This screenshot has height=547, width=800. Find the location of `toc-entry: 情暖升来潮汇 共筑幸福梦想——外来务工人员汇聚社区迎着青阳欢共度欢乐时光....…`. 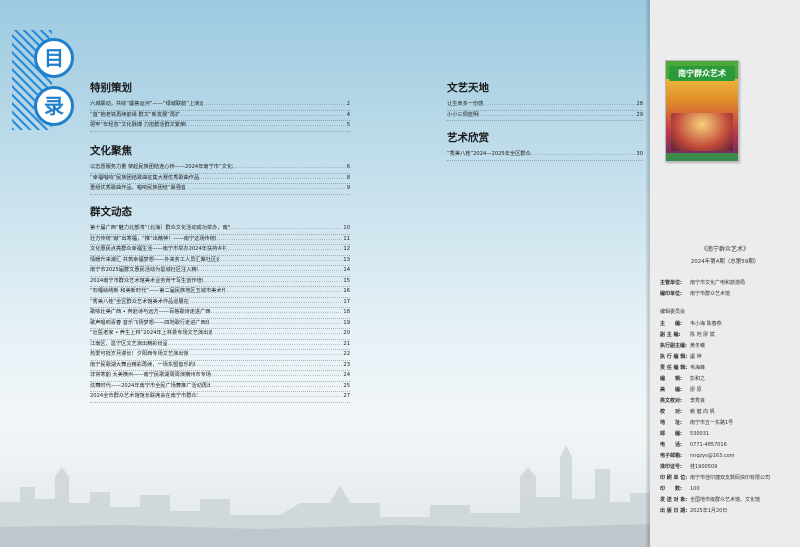

toc-entry: 情暖升来潮汇 共筑幸福梦想——外来务工人员汇聚社区迎着青阳欢共度欢乐时光....… is located at coordinates (220, 261).